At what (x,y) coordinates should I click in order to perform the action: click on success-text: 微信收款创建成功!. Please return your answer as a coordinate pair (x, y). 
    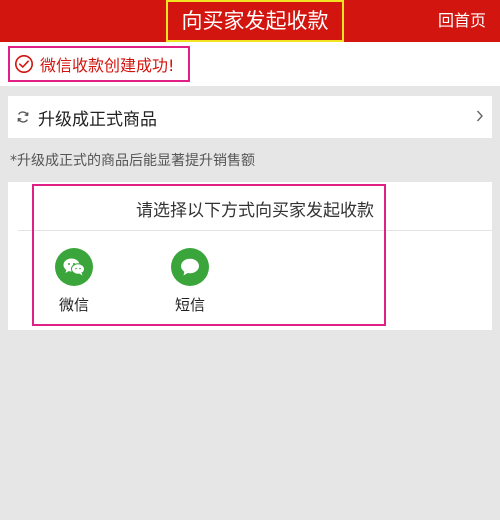
    Looking at the image, I should click on (107, 65).